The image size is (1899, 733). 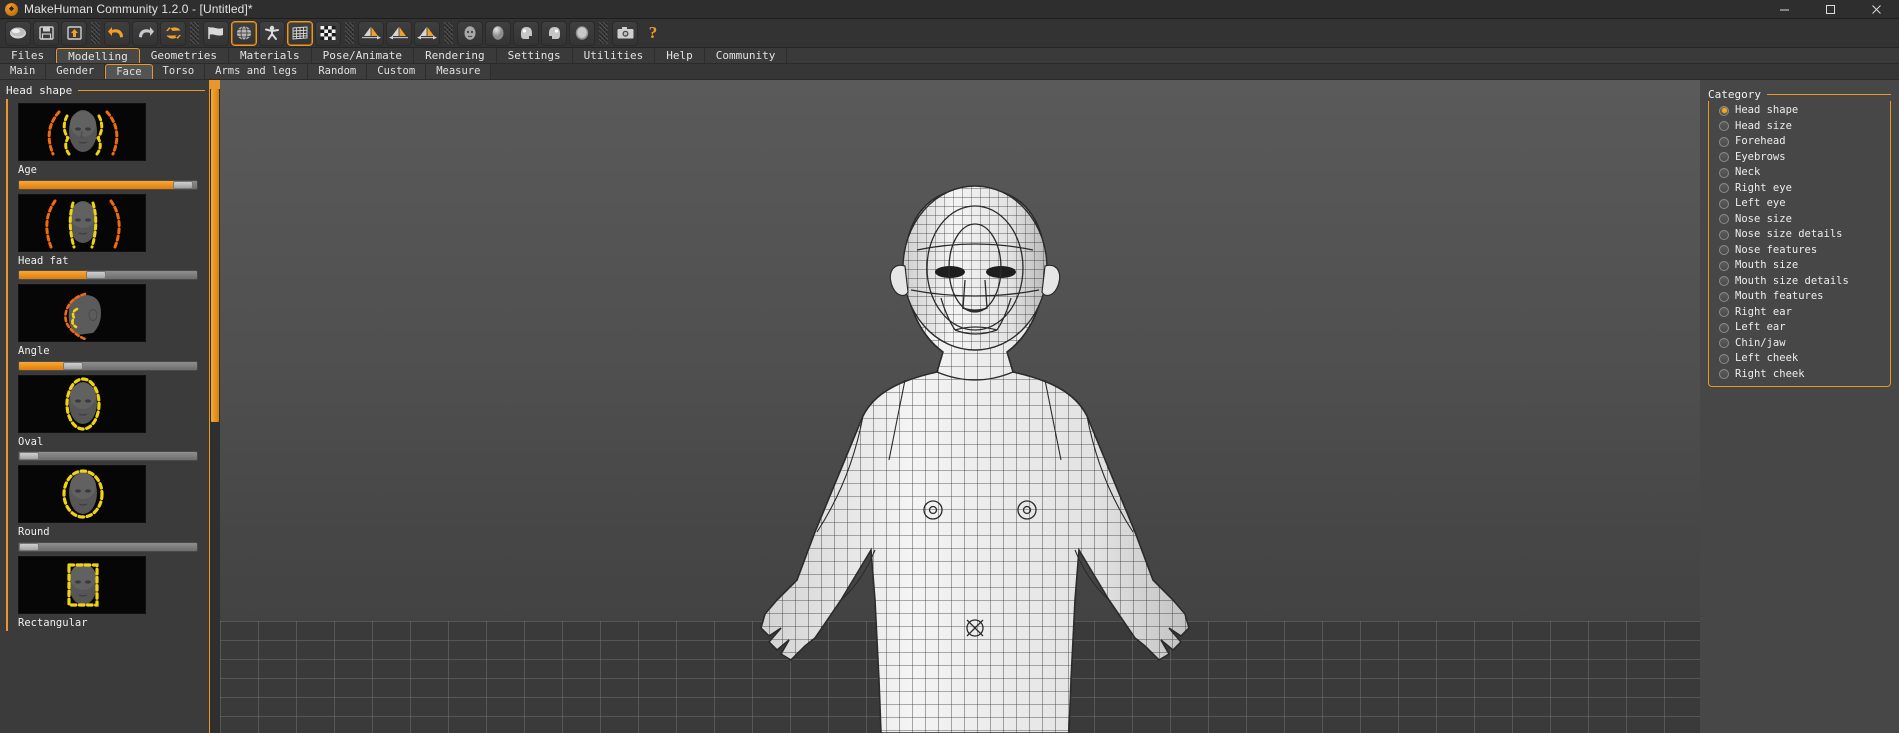 I want to click on left-panel-scrollbar, so click(x=215, y=406).